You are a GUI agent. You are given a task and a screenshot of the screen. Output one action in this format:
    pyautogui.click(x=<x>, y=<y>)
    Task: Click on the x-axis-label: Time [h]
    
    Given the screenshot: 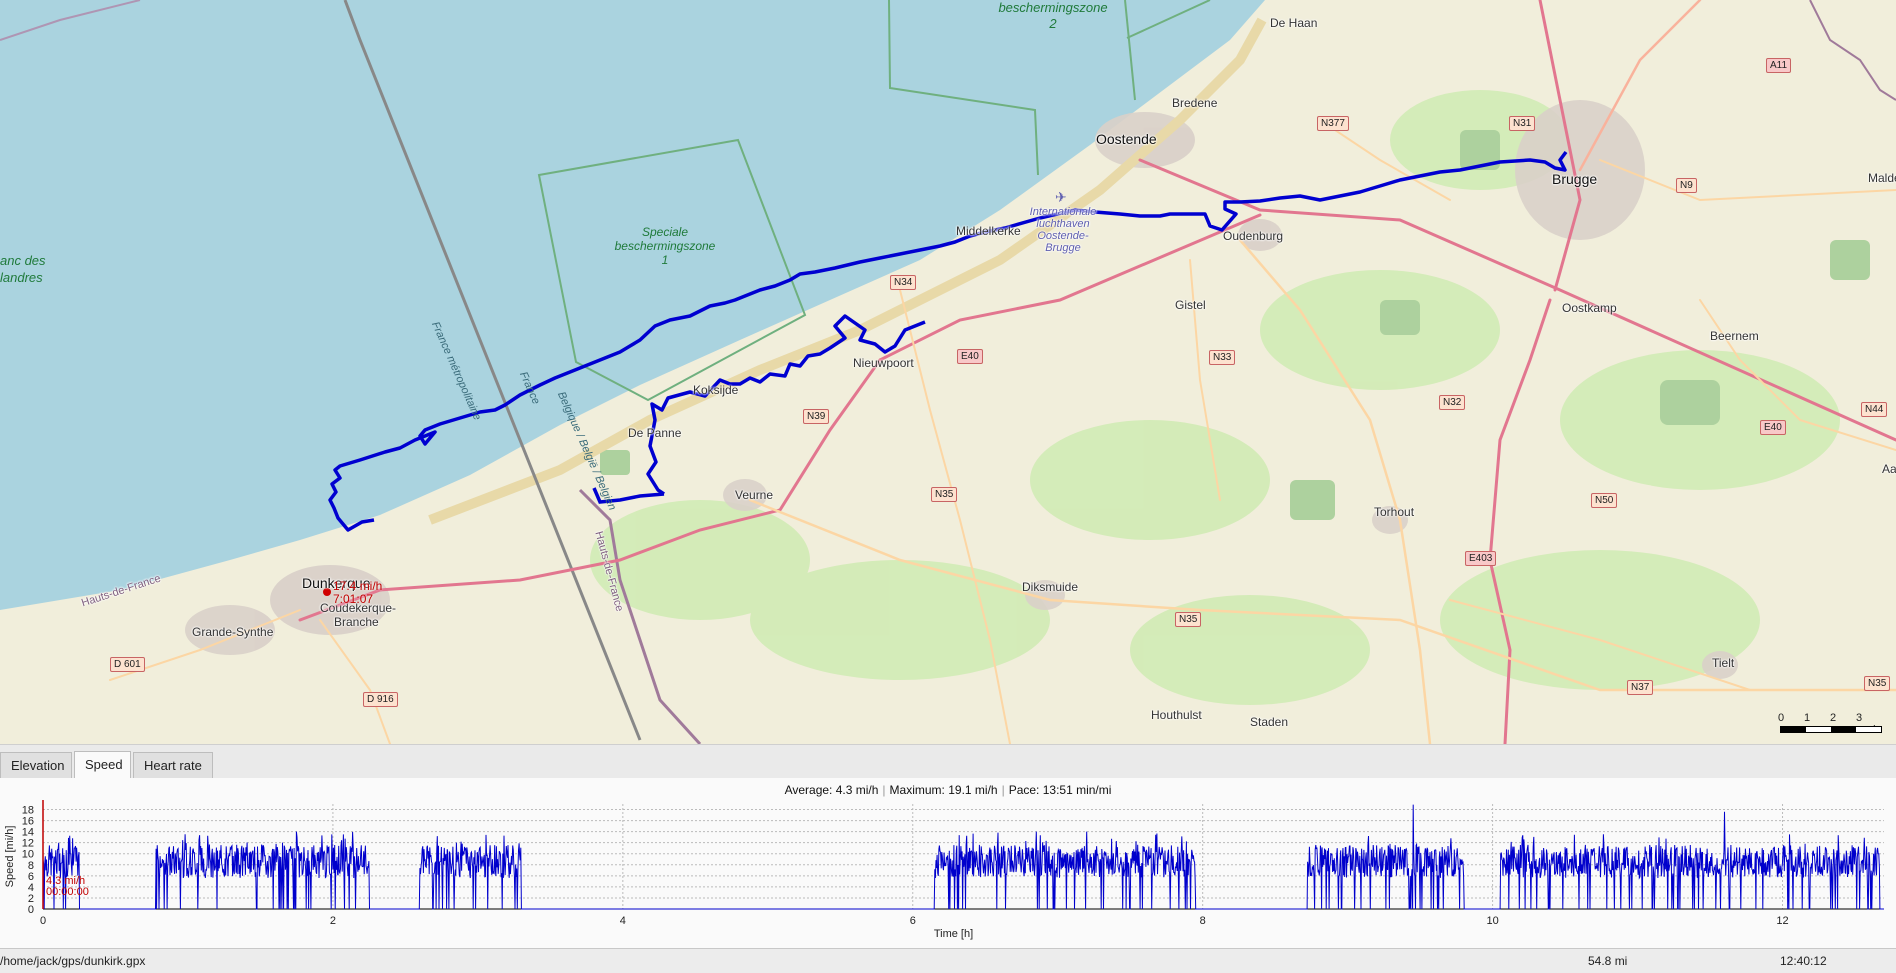 What is the action you would take?
    pyautogui.click(x=953, y=934)
    